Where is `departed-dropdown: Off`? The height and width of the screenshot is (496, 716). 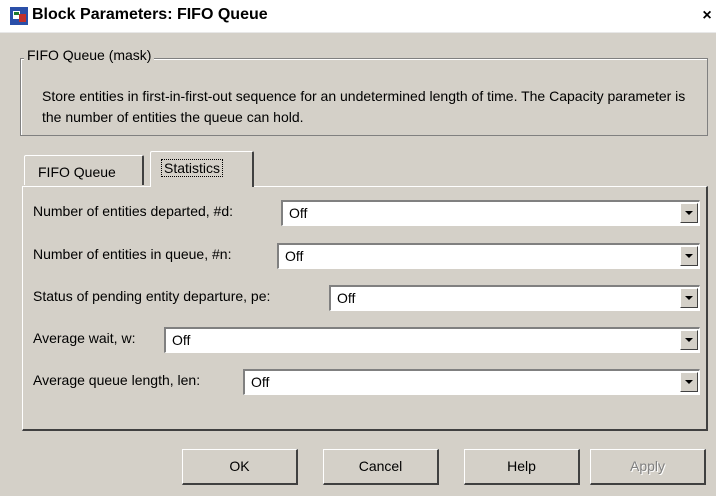
departed-dropdown: Off is located at coordinates (490, 213).